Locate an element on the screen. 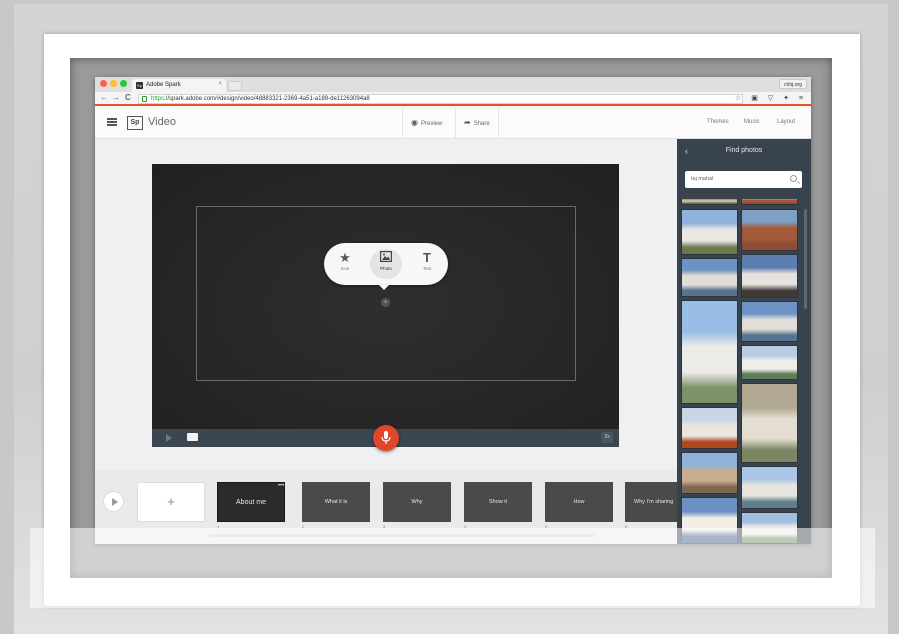 This screenshot has height=634, width=899. content-picker: ★ Icon Photo T Text is located at coordinates (386, 264).